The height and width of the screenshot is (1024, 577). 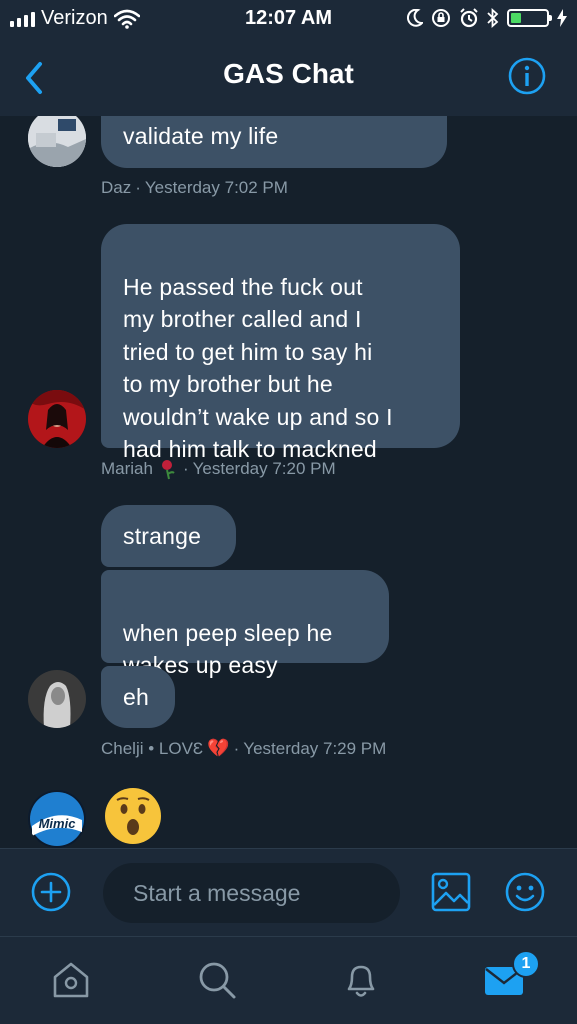 I want to click on avatar-daz, so click(x=57, y=141).